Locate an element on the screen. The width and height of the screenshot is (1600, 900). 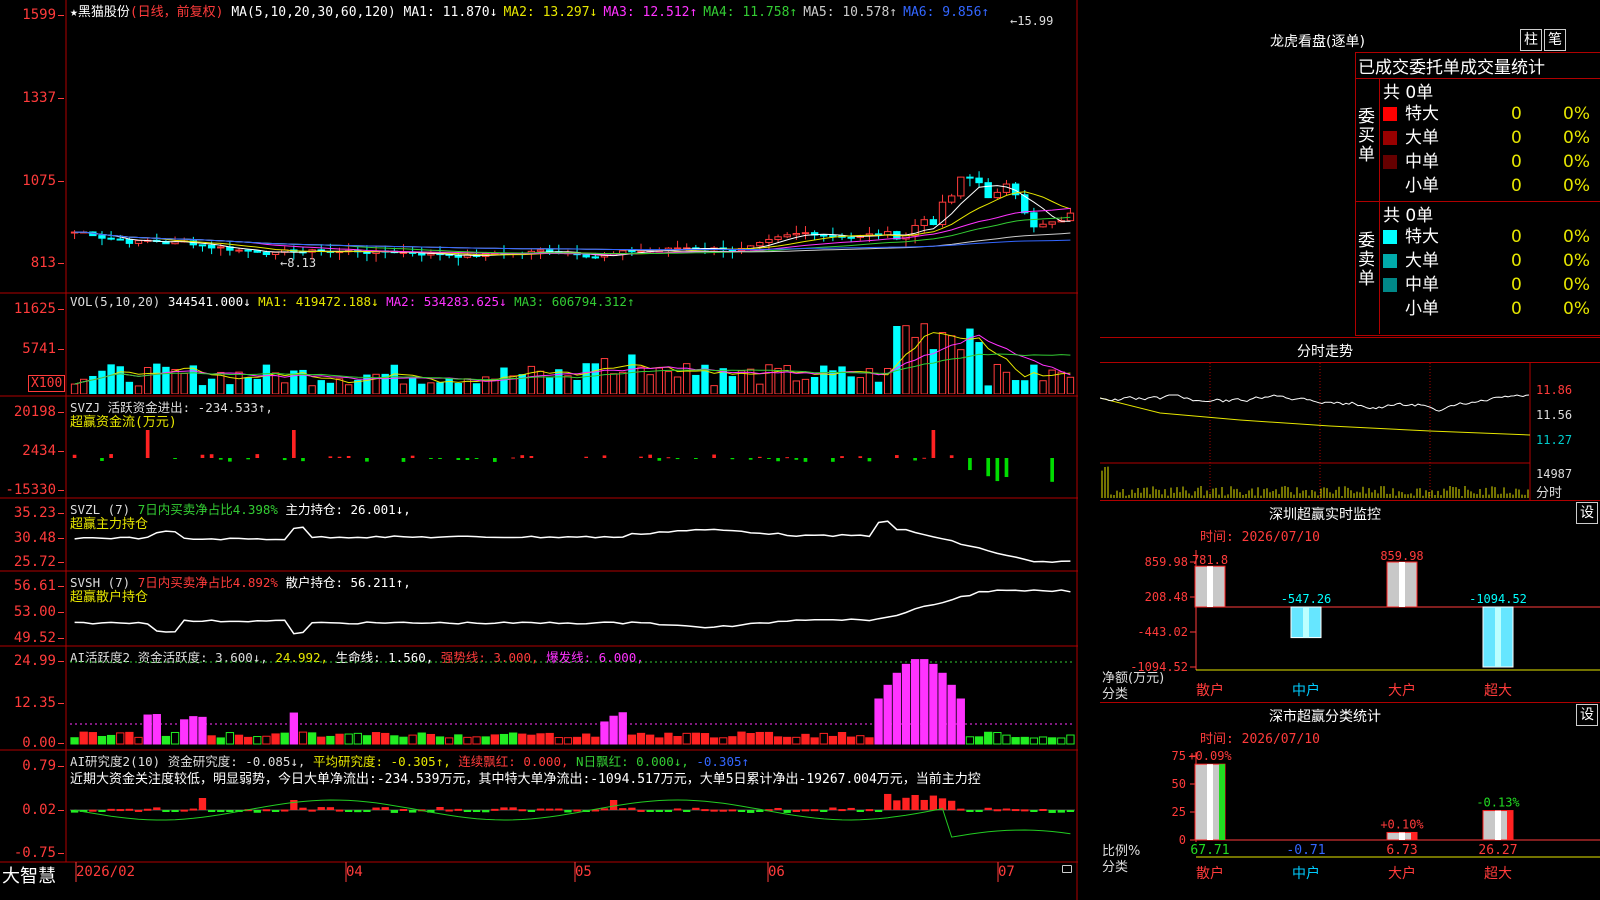
sell-row-count: 0 is located at coordinates (1516, 309).